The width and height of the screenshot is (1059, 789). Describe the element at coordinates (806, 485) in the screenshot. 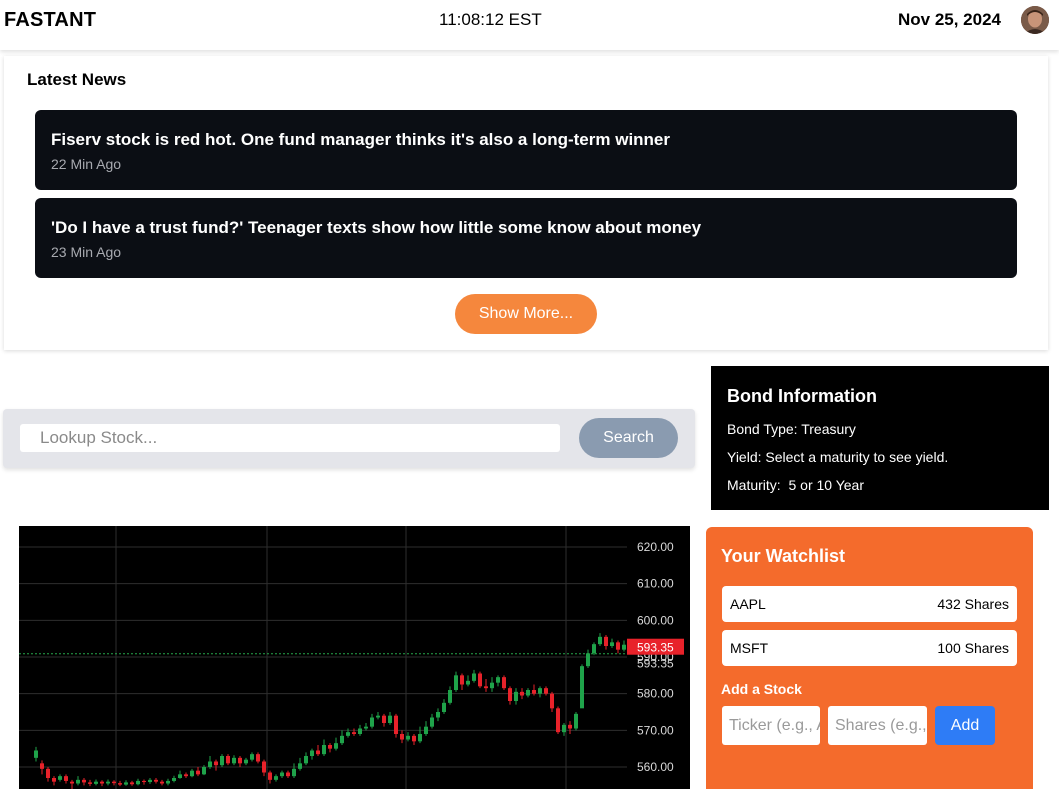

I see `maturity-or: or` at that location.